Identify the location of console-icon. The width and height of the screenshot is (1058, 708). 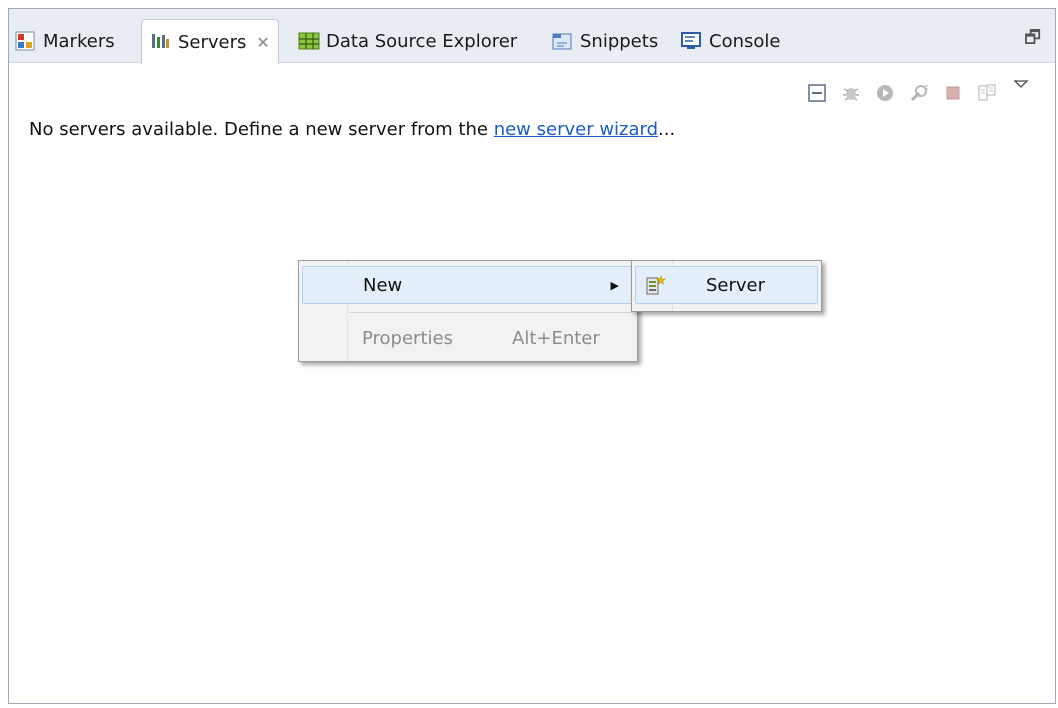
(691, 41).